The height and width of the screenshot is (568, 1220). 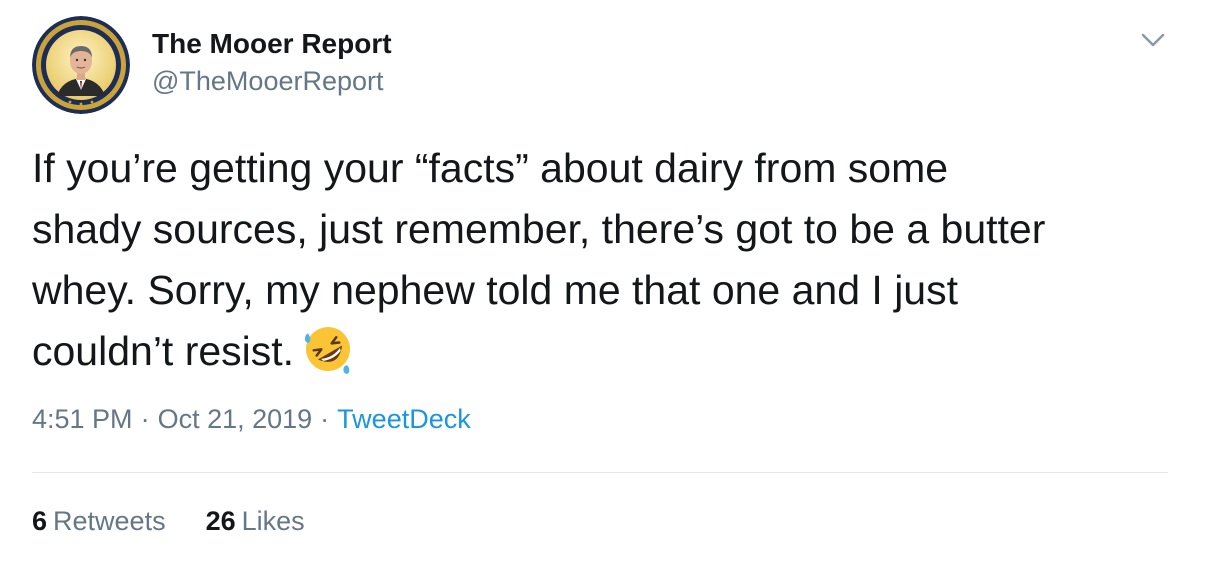 I want to click on tweet-text-line-last: couldn’t resist., so click(x=612, y=351).